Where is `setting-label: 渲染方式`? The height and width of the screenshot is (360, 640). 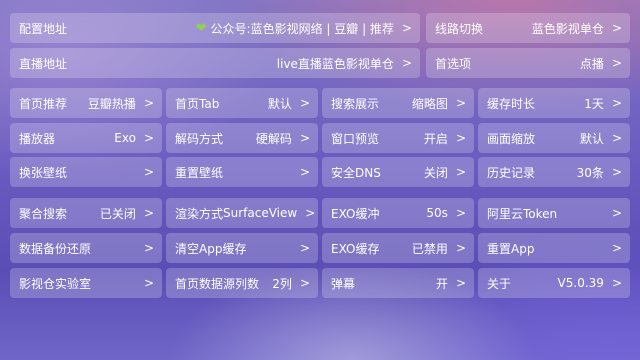
setting-label: 渲染方式 is located at coordinates (199, 213).